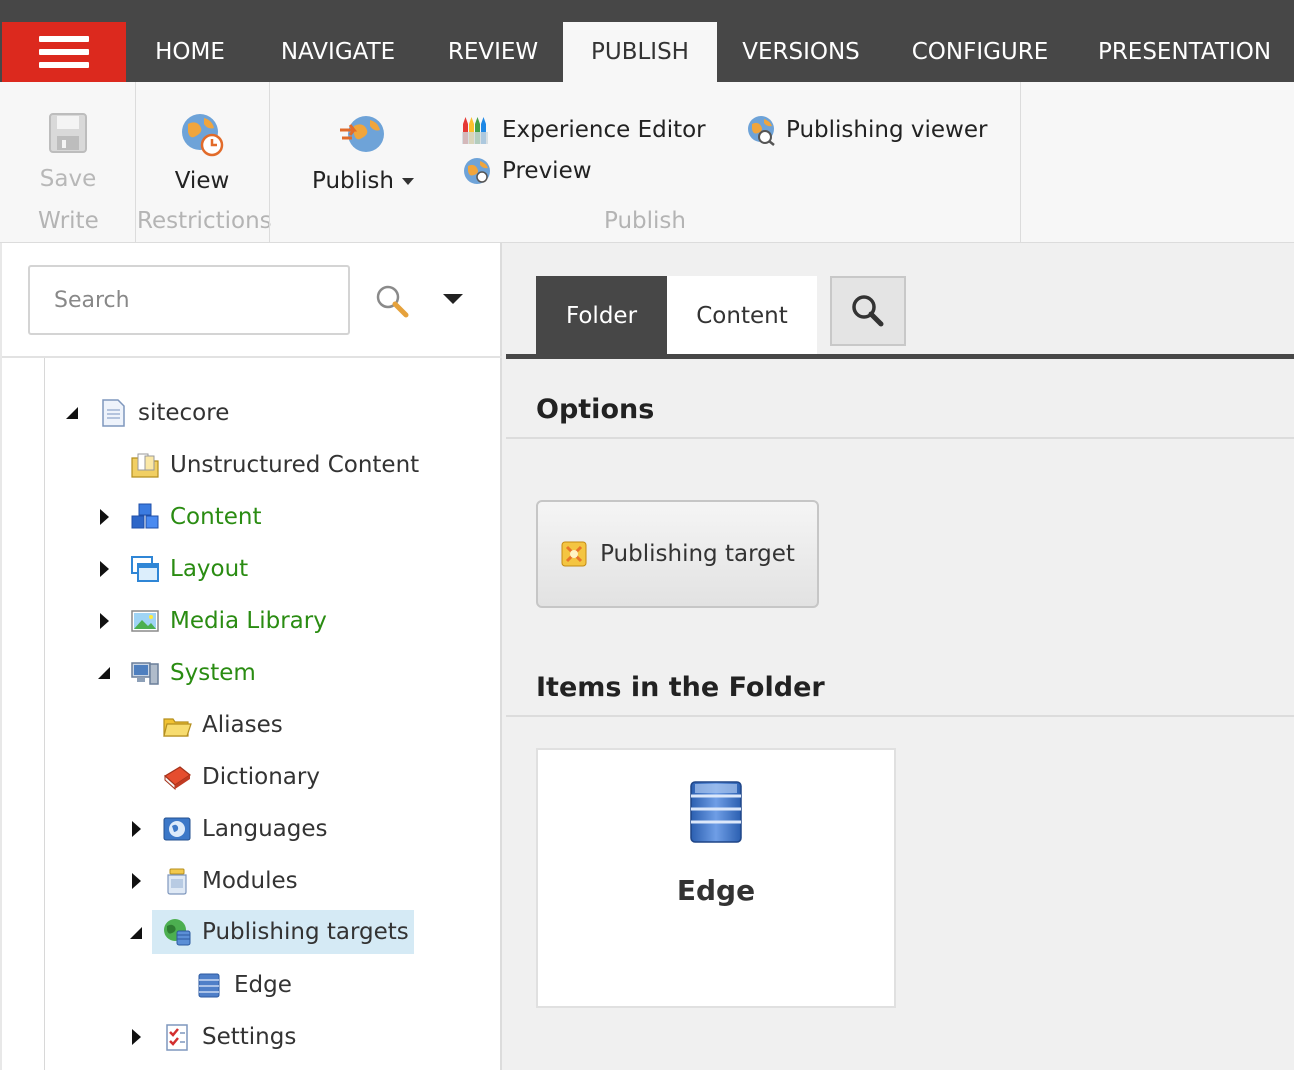 The image size is (1294, 1070). I want to click on tab-publish: PUBLISH, so click(640, 52).